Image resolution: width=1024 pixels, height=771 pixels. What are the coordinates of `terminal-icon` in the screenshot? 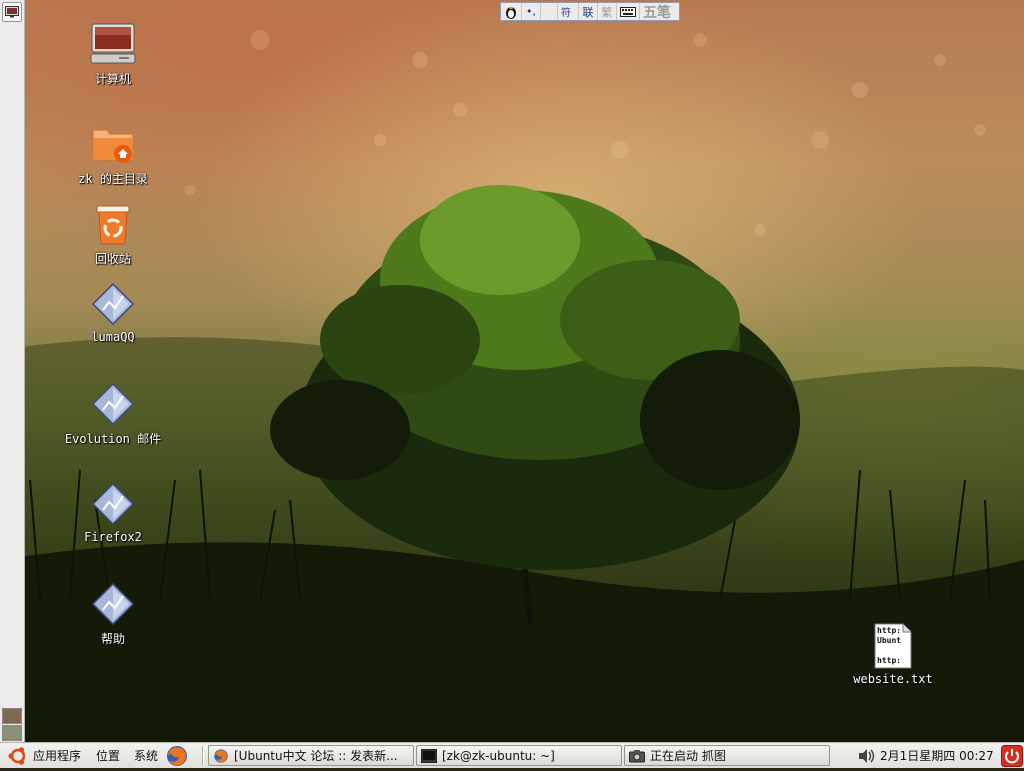 It's located at (429, 755).